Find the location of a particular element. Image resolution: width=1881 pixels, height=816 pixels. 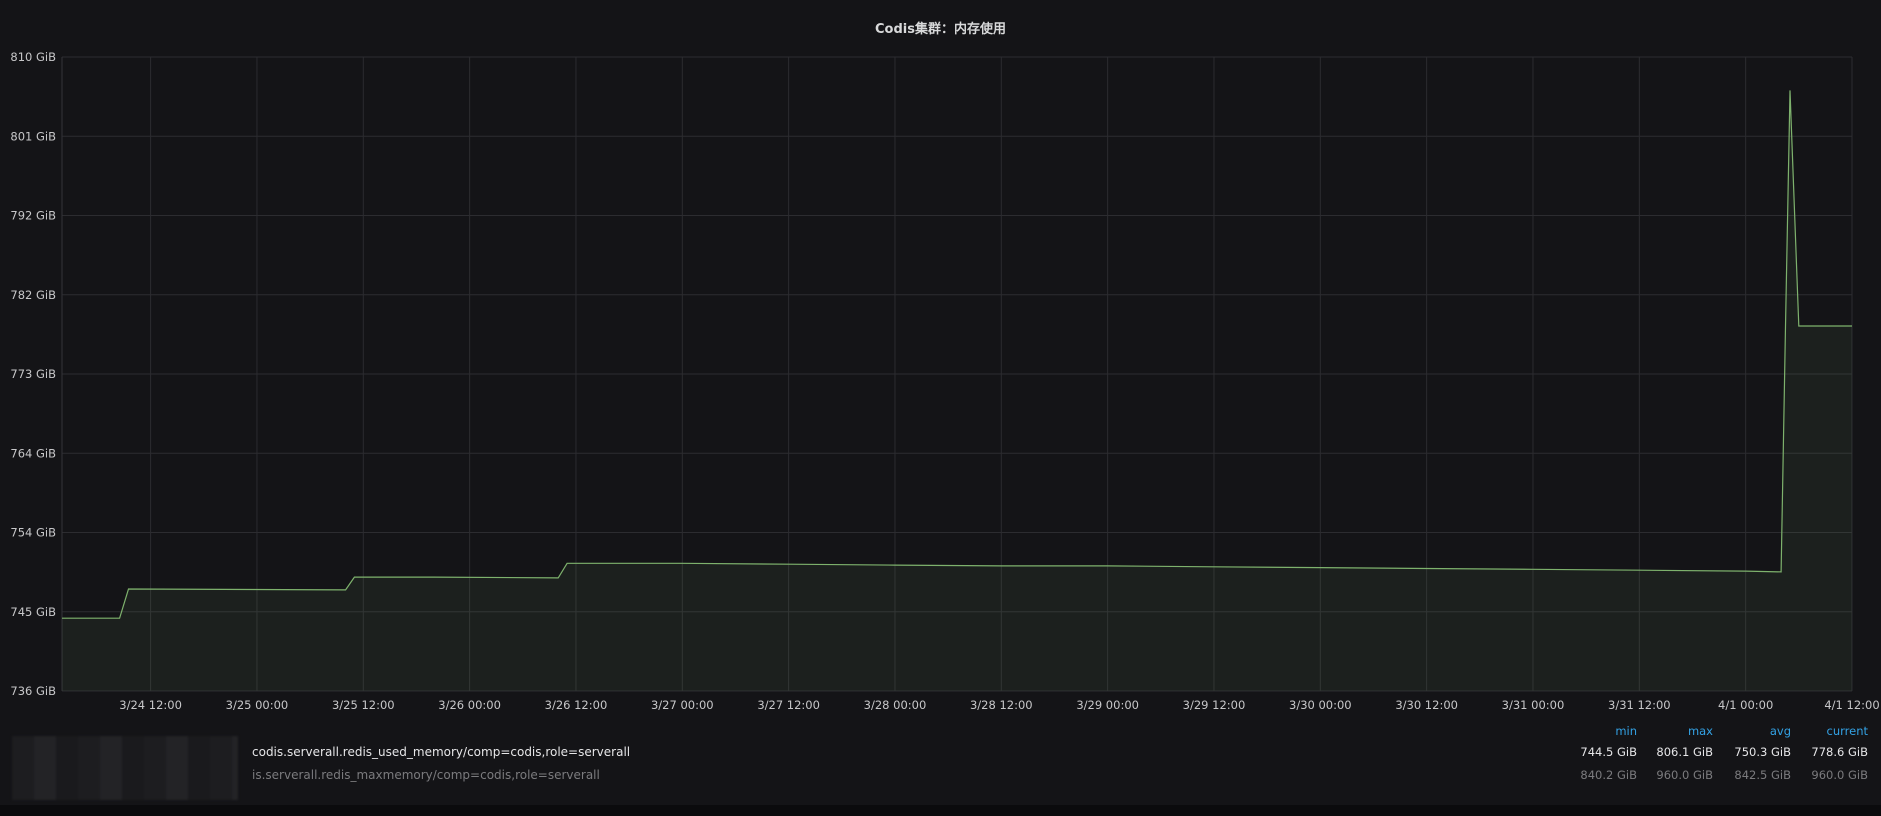

y-tick-label: 764 GiB is located at coordinates (33, 453).